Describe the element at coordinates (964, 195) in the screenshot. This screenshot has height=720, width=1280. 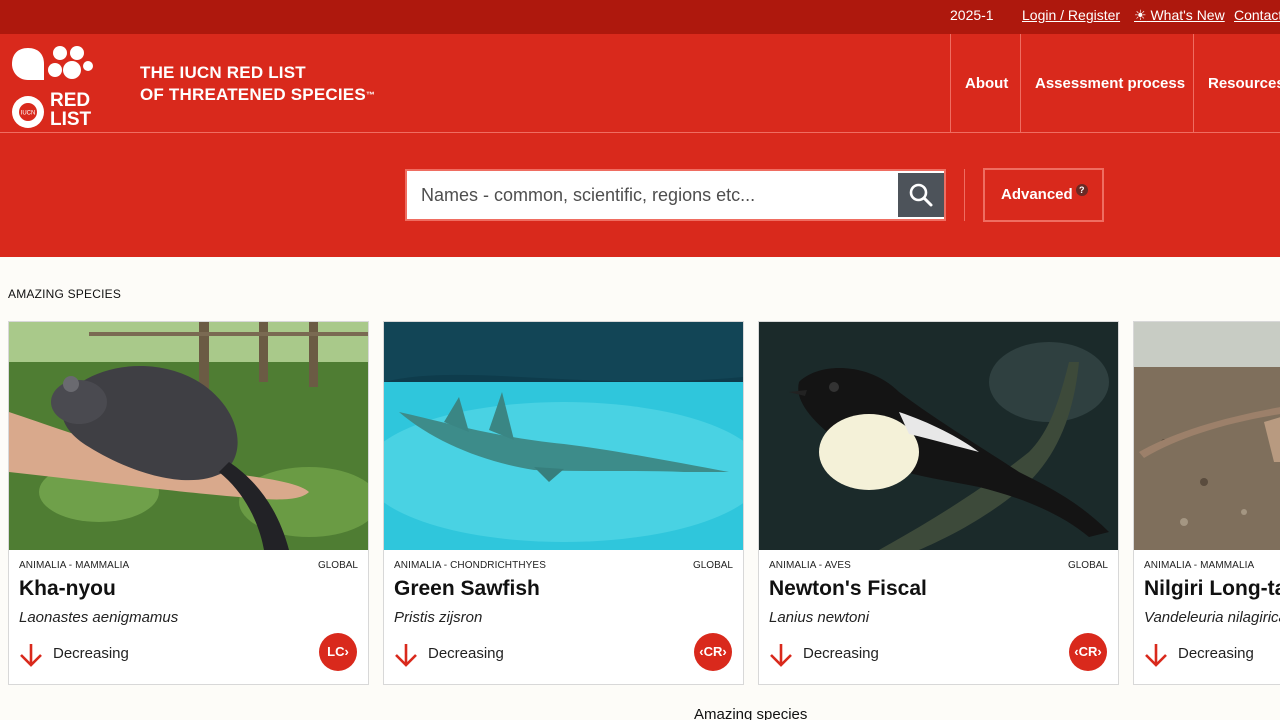
I see `search-divider` at that location.